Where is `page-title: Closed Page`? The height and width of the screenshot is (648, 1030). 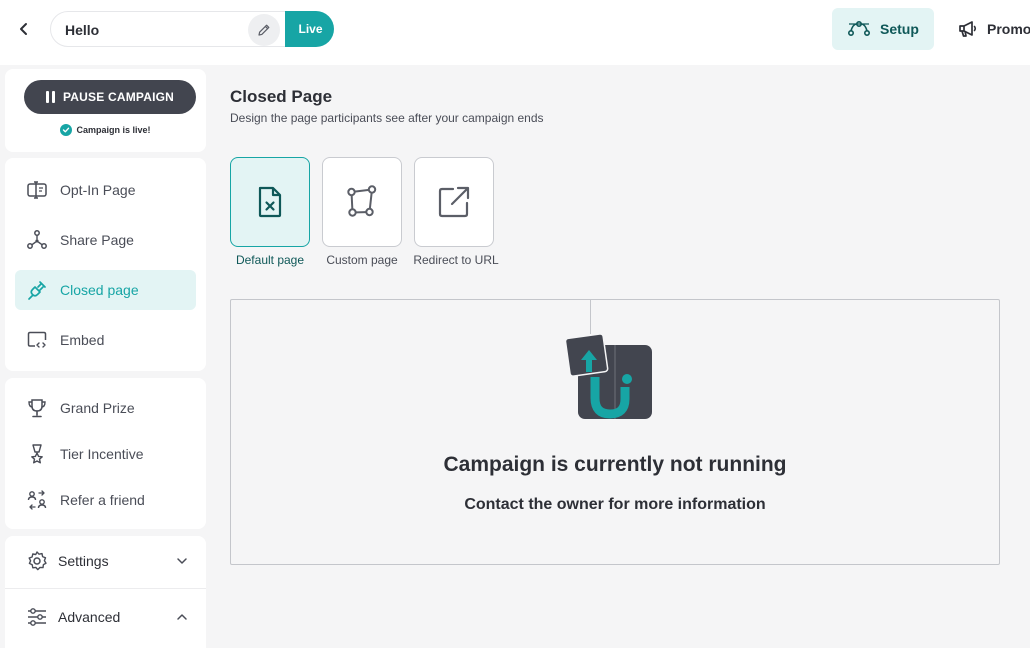
page-title: Closed Page is located at coordinates (281, 96).